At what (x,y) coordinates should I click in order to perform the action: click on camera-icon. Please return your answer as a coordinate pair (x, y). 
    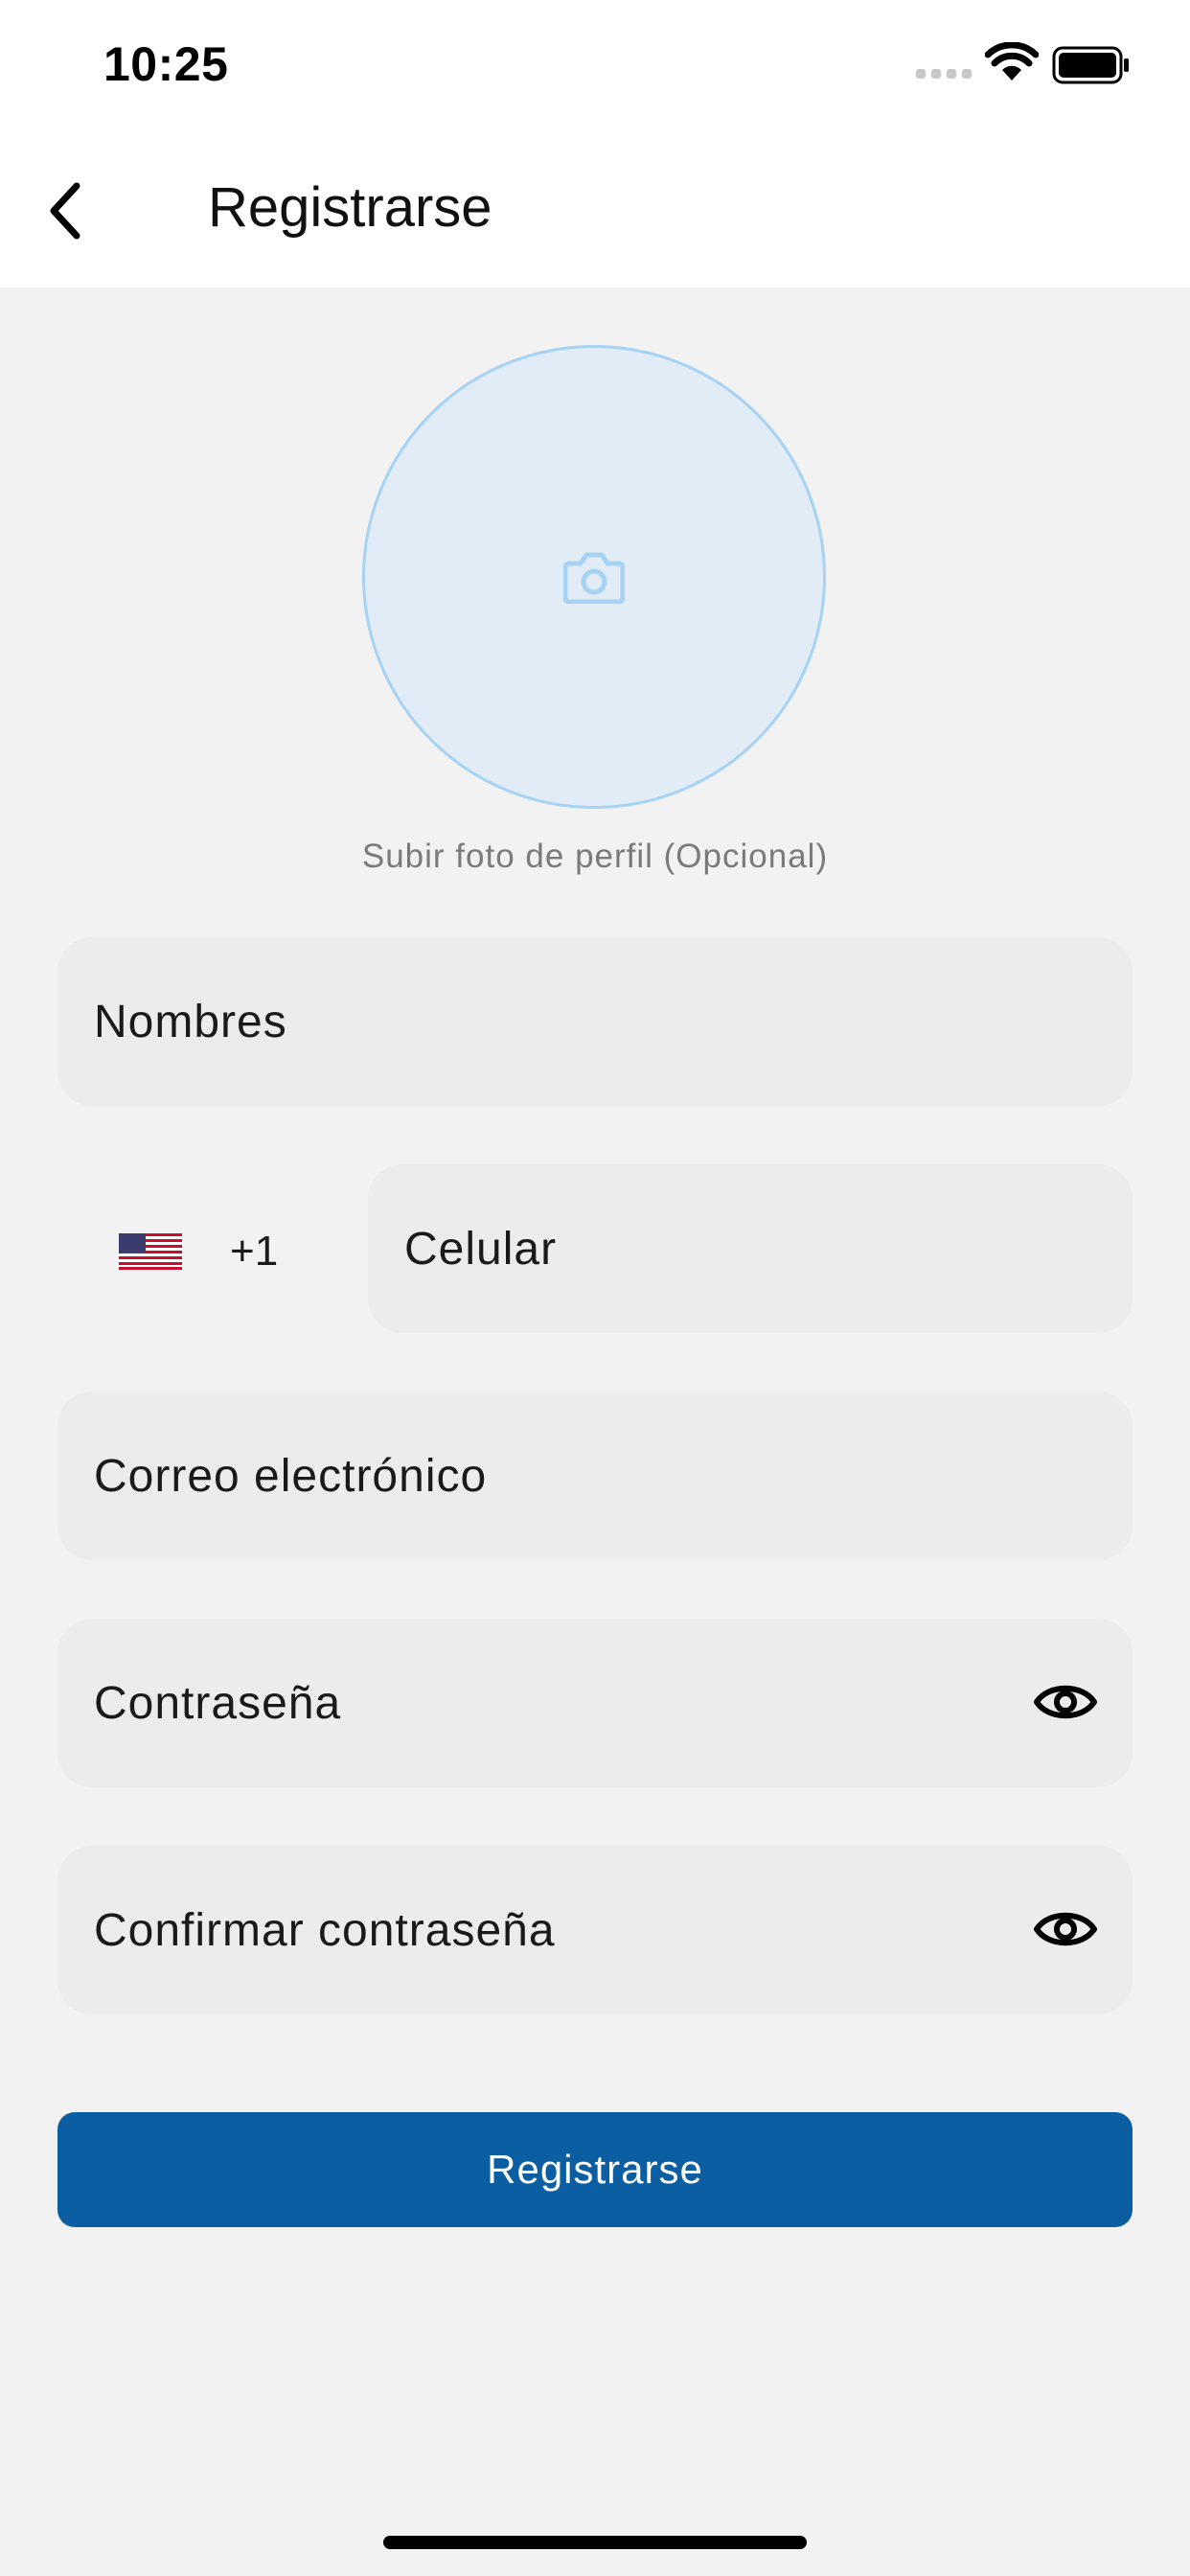
    Looking at the image, I should click on (594, 578).